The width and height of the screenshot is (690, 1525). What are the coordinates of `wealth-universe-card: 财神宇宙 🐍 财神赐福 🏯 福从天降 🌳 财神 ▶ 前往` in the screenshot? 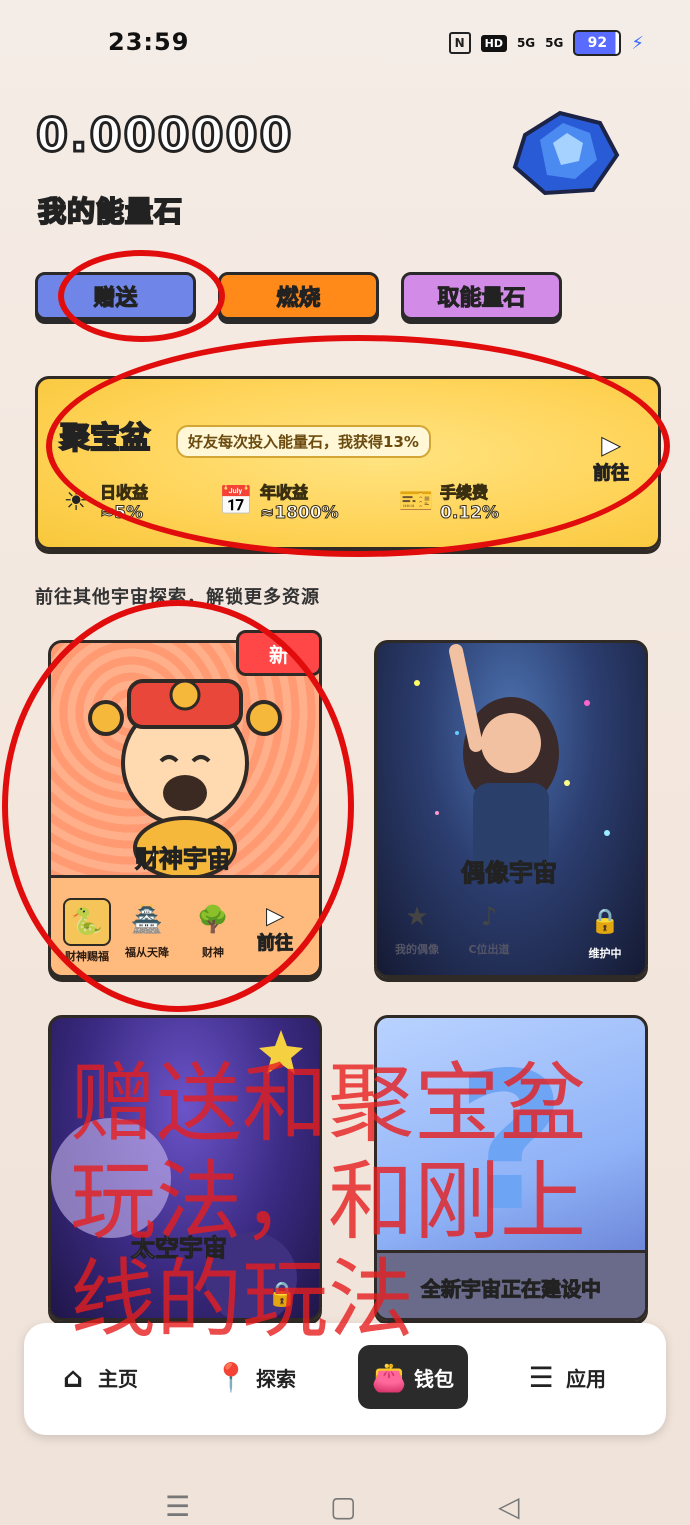 It's located at (185, 809).